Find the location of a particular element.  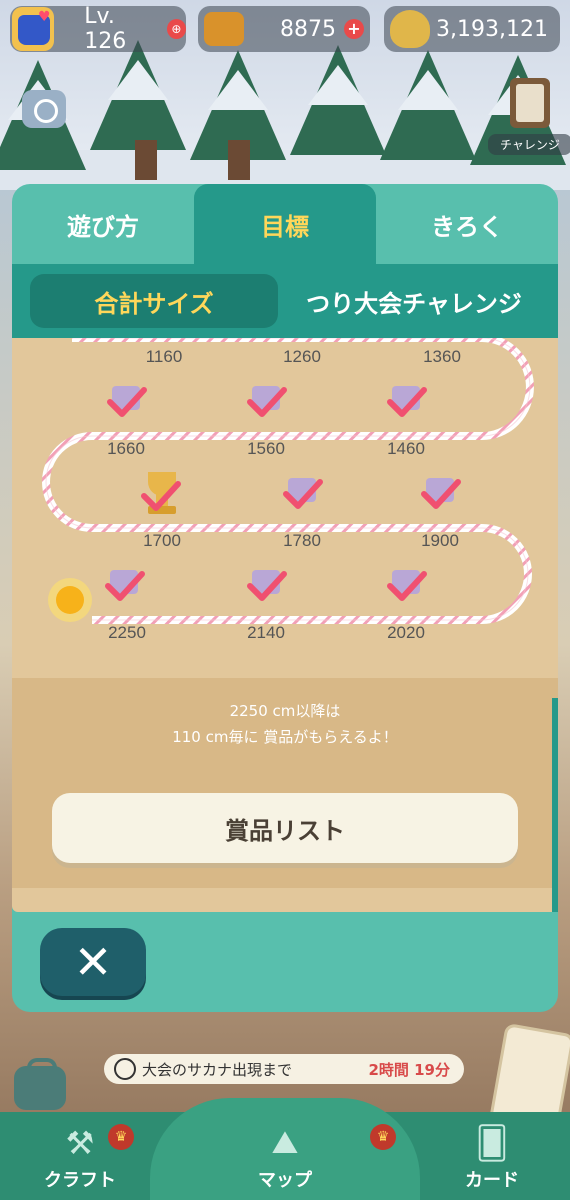

magnify-icon: ⊕ is located at coordinates (176, 29).